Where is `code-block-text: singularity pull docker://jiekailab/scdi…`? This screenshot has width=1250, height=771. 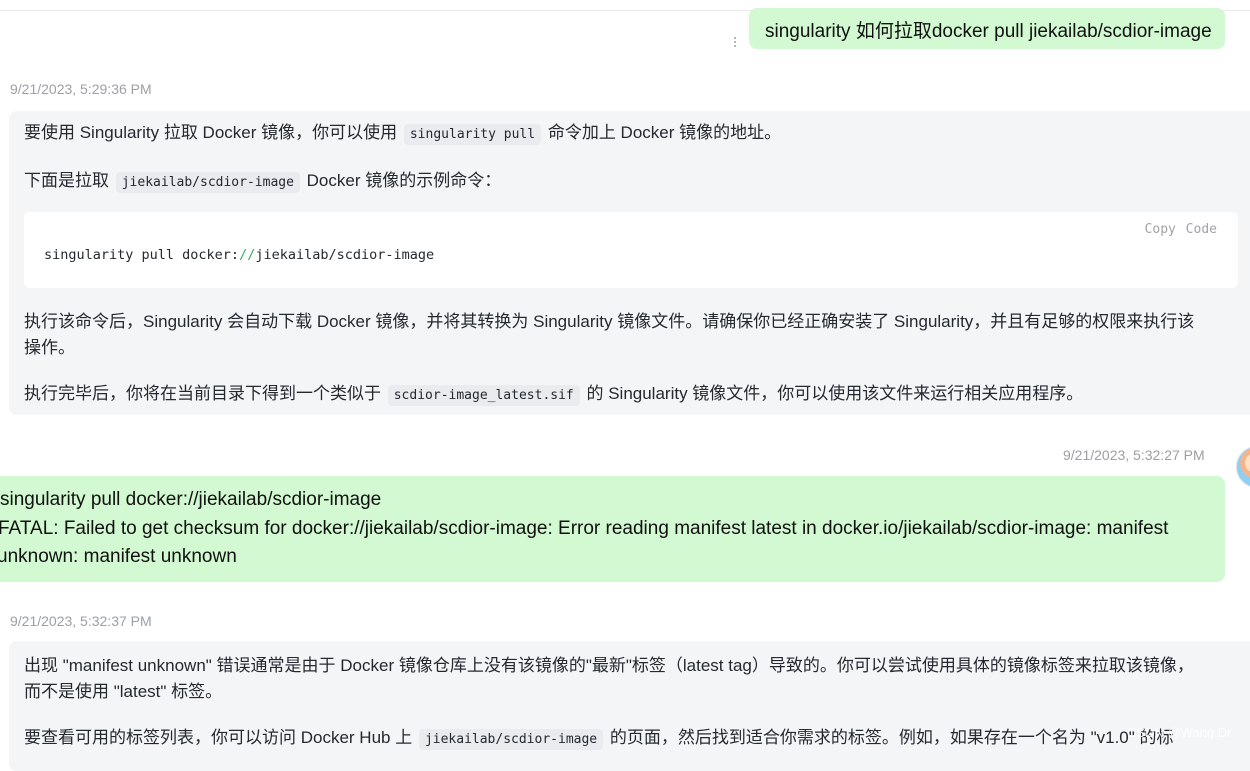
code-block-text: singularity pull docker://jiekailab/scdi… is located at coordinates (239, 255).